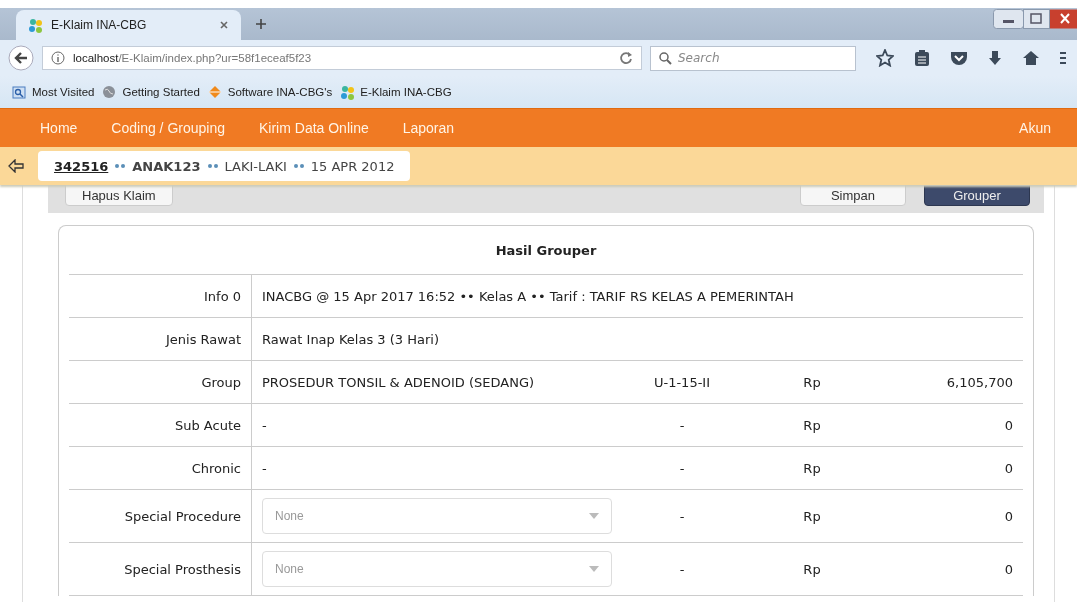 The height and width of the screenshot is (602, 1077). I want to click on folder-icon, so click(19, 92).